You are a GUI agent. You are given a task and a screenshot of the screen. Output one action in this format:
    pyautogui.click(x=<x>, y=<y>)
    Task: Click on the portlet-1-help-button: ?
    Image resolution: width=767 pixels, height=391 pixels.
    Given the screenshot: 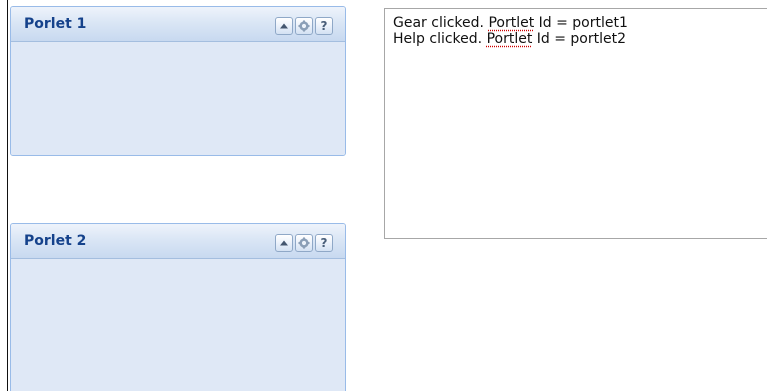 What is the action you would take?
    pyautogui.click(x=324, y=26)
    